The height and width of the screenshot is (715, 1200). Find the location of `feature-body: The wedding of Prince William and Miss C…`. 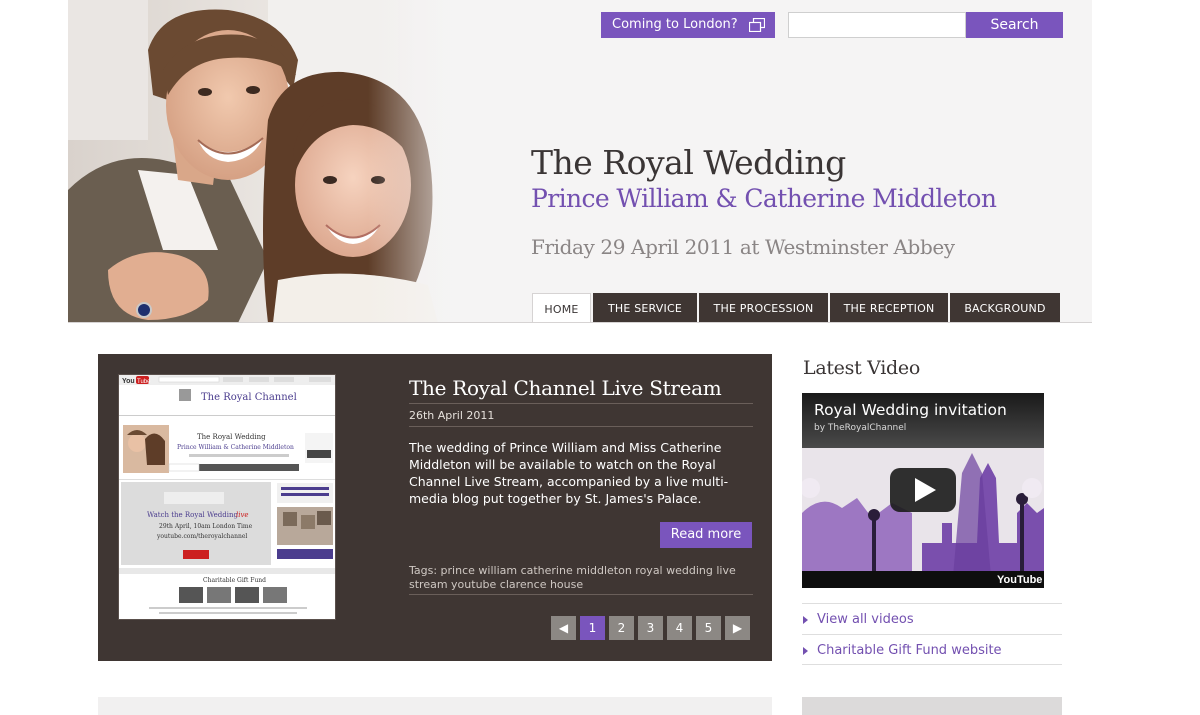

feature-body: The wedding of Prince William and Miss C… is located at coordinates (569, 473).